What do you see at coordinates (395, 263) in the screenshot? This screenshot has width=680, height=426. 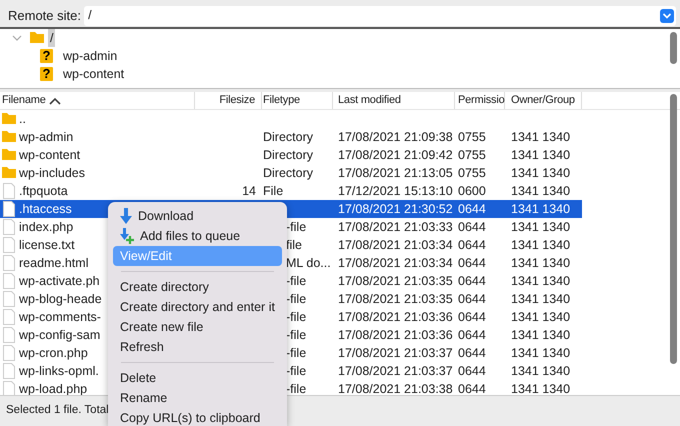 I see `table-cell: 17/08/2021 21:03:34` at bounding box center [395, 263].